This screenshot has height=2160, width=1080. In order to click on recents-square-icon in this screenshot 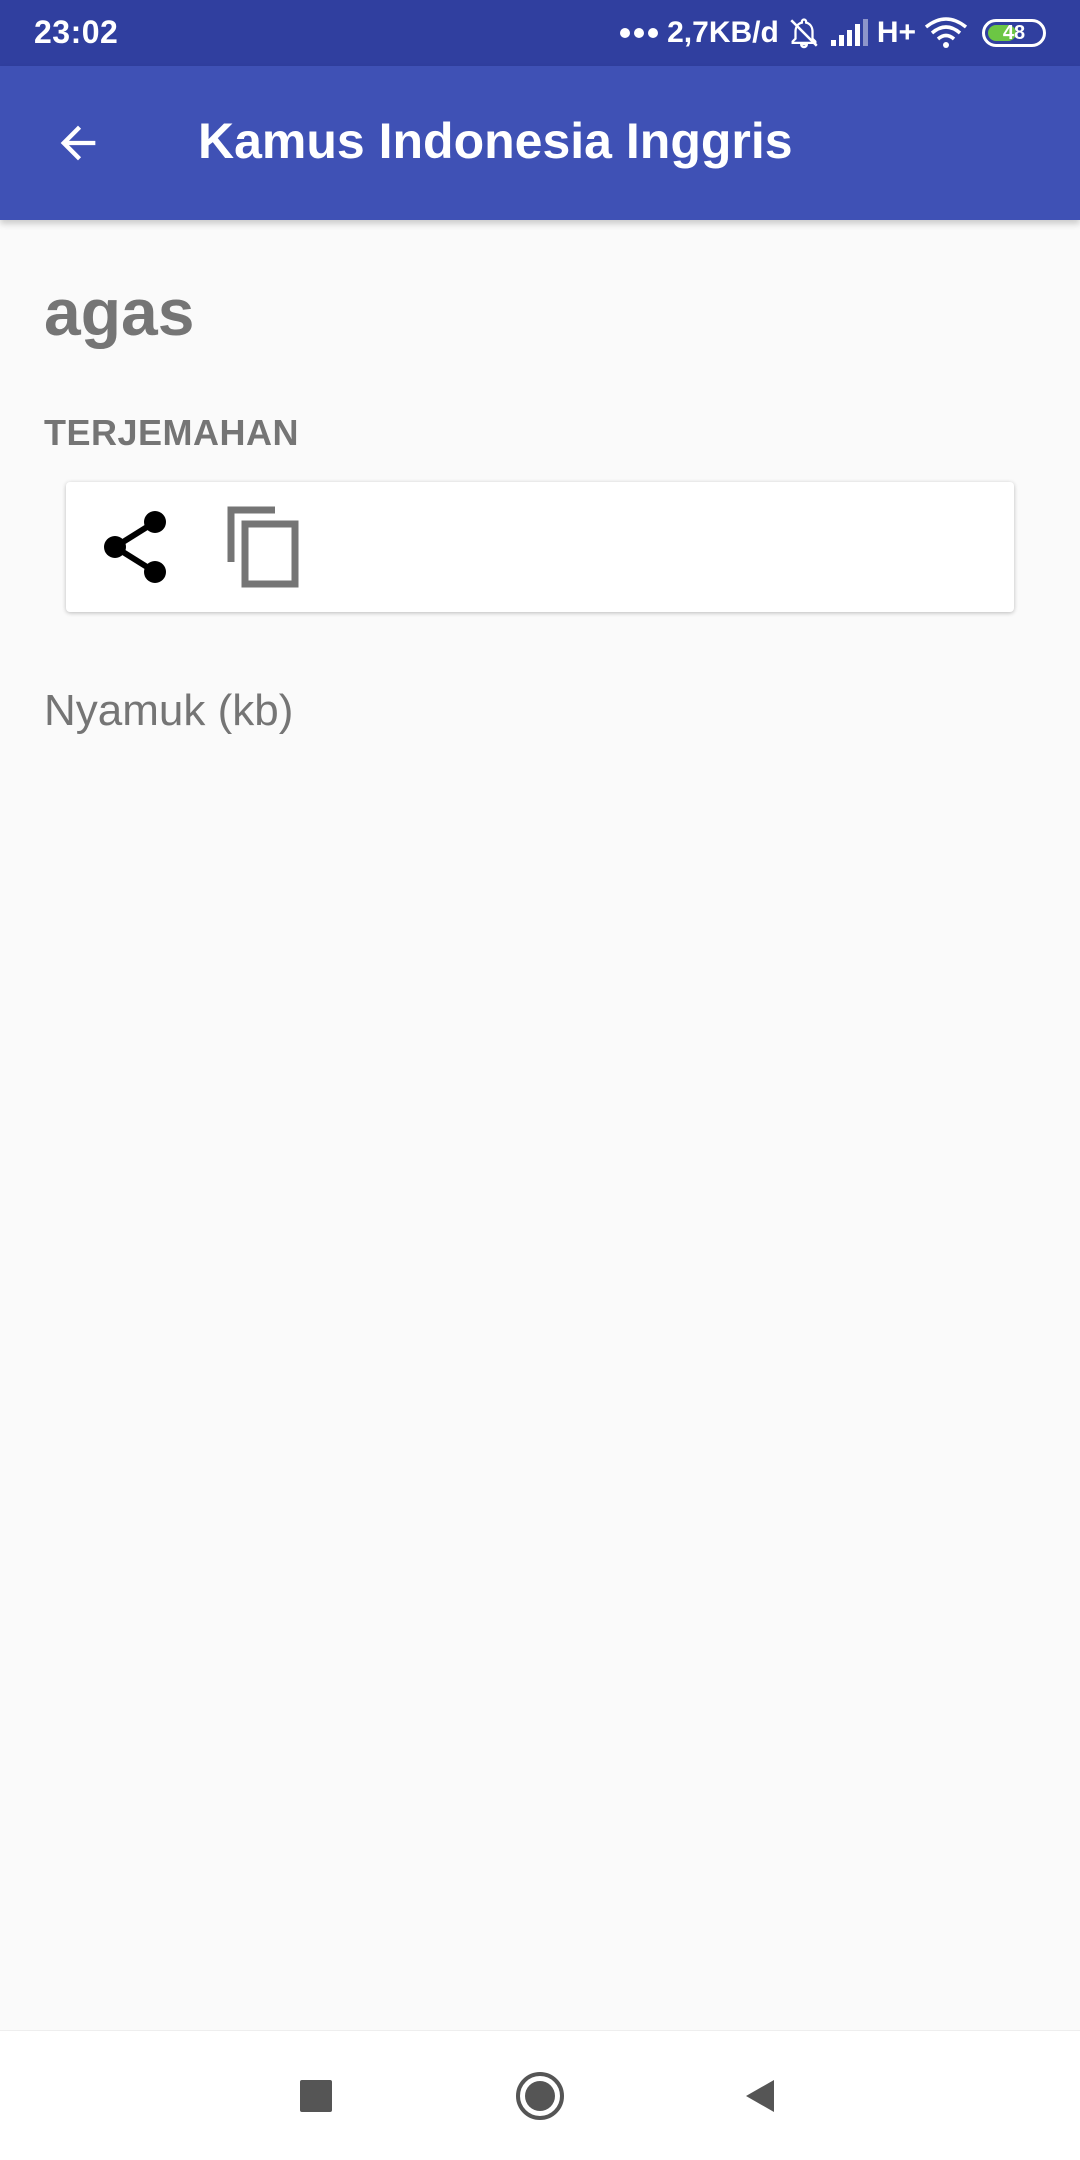, I will do `click(316, 2096)`.